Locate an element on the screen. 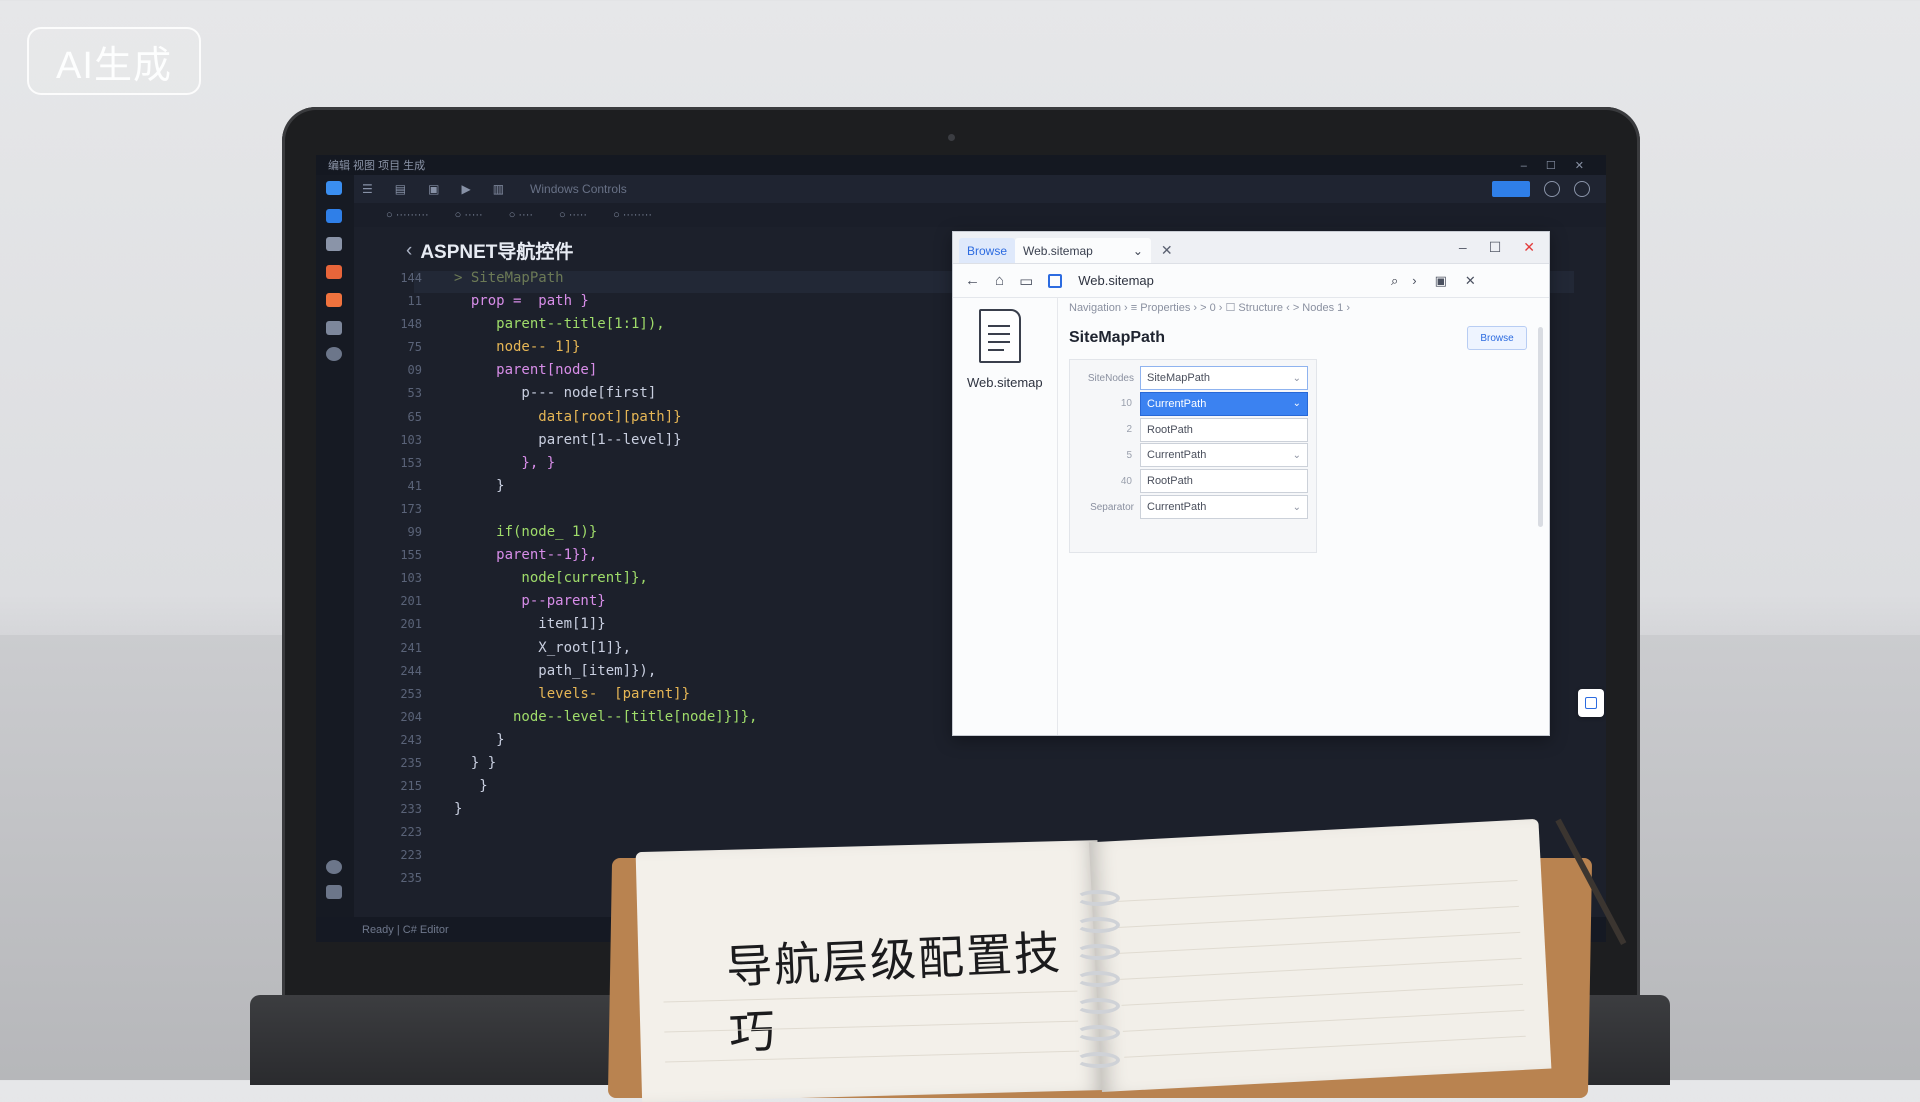 This screenshot has height=1102, width=1920. back-arrow-icon: ← is located at coordinates (972, 280).